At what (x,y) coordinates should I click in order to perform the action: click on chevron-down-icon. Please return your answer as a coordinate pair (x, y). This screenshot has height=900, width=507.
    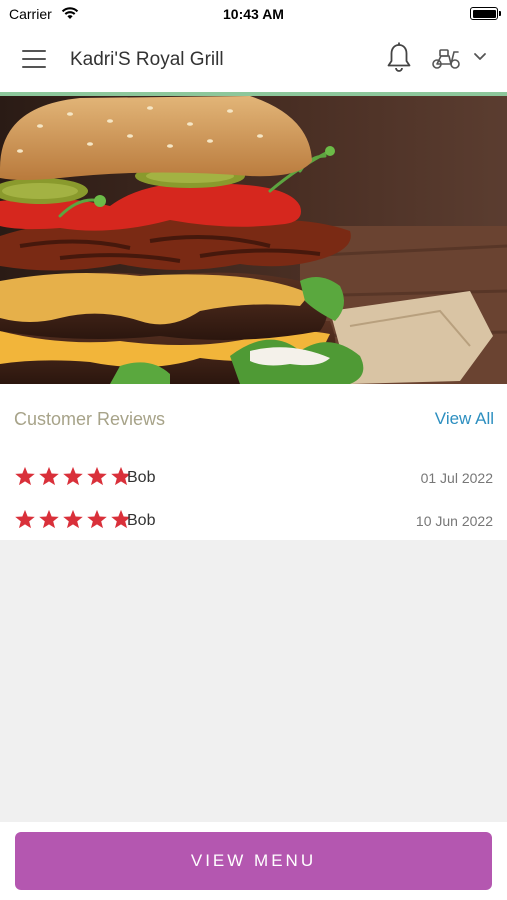
    Looking at the image, I should click on (480, 57).